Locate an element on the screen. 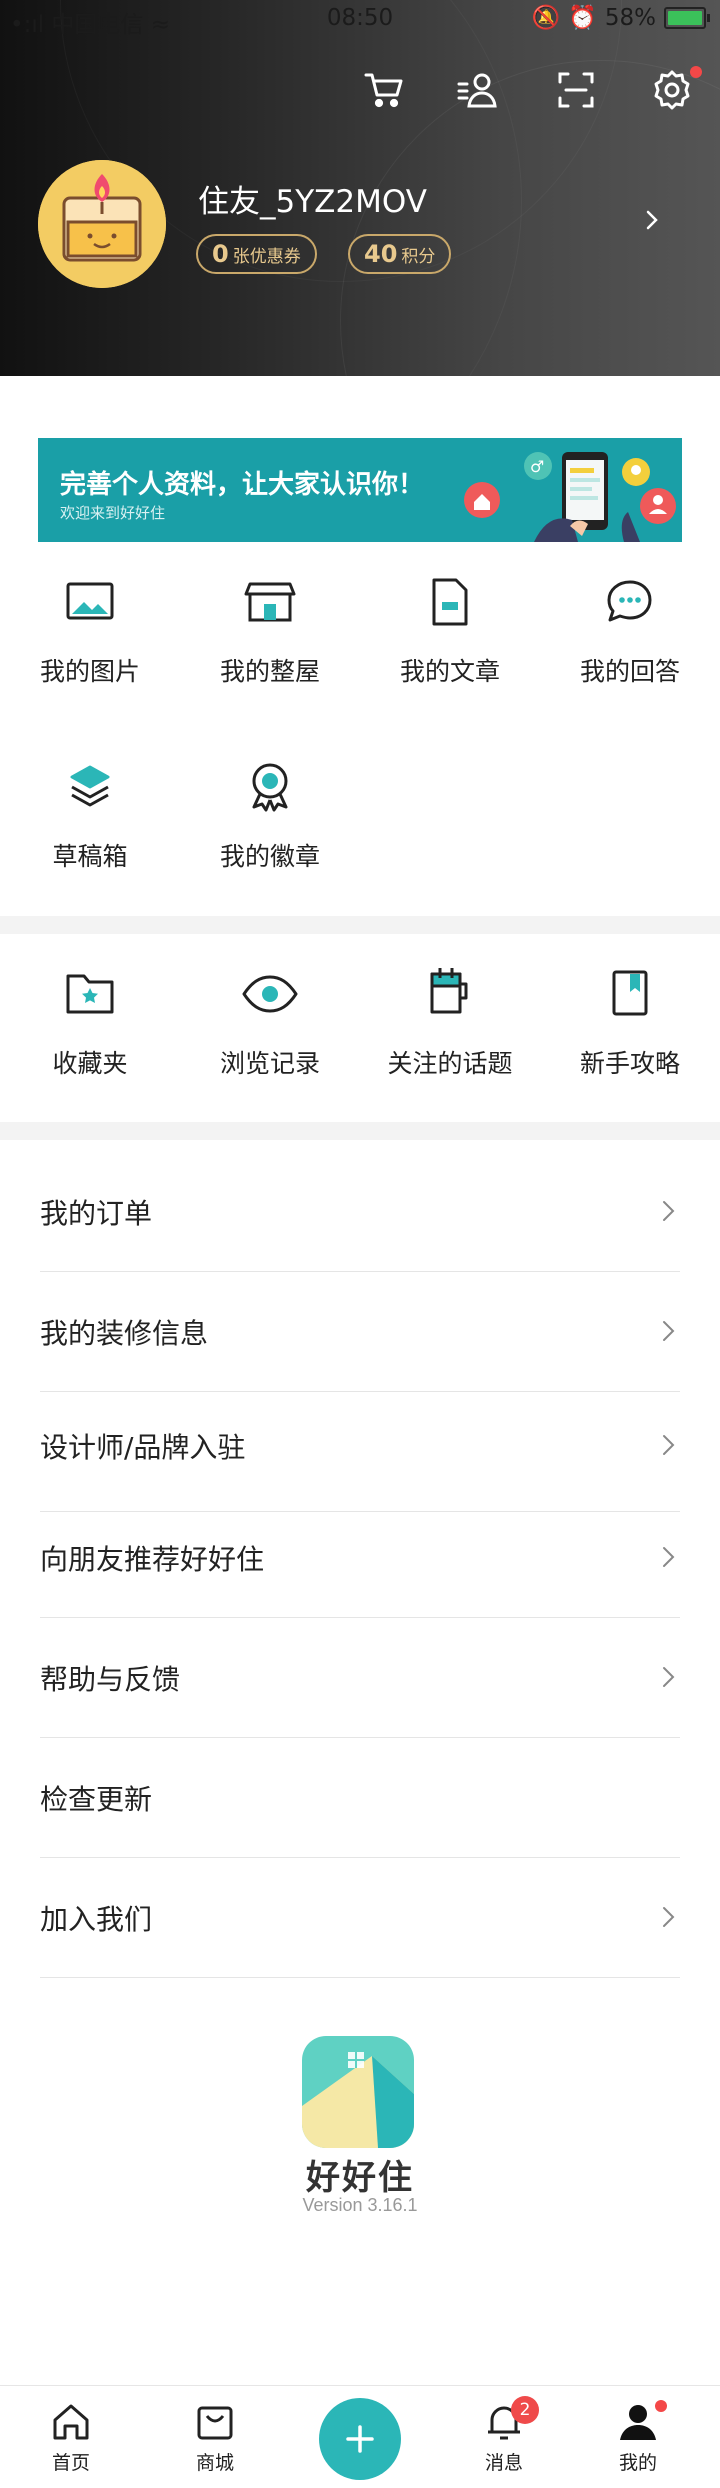 The image size is (720, 2488). menu-item-help-feedback: 帮助与反馈 is located at coordinates (360, 1678).